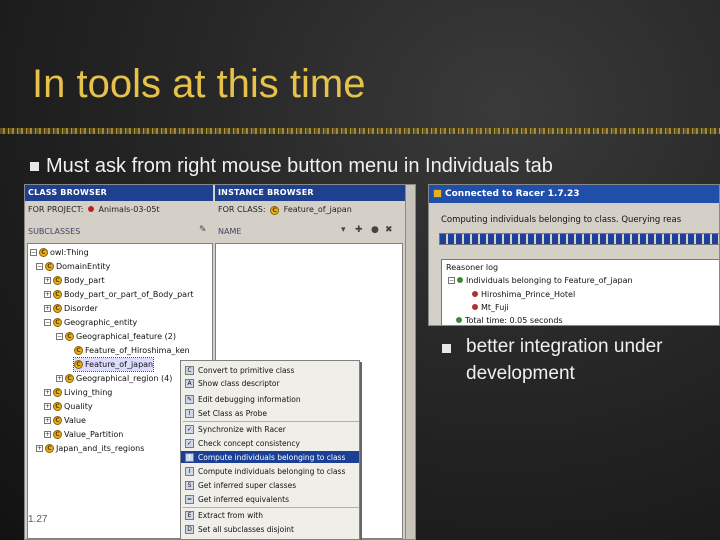  I want to click on tree-item: + C Quality, so click(68, 406).